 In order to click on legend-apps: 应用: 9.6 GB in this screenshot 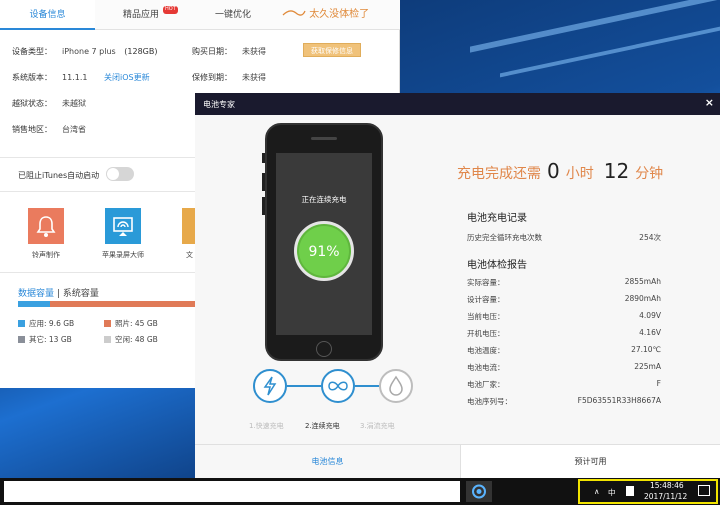, I will do `click(46, 323)`.